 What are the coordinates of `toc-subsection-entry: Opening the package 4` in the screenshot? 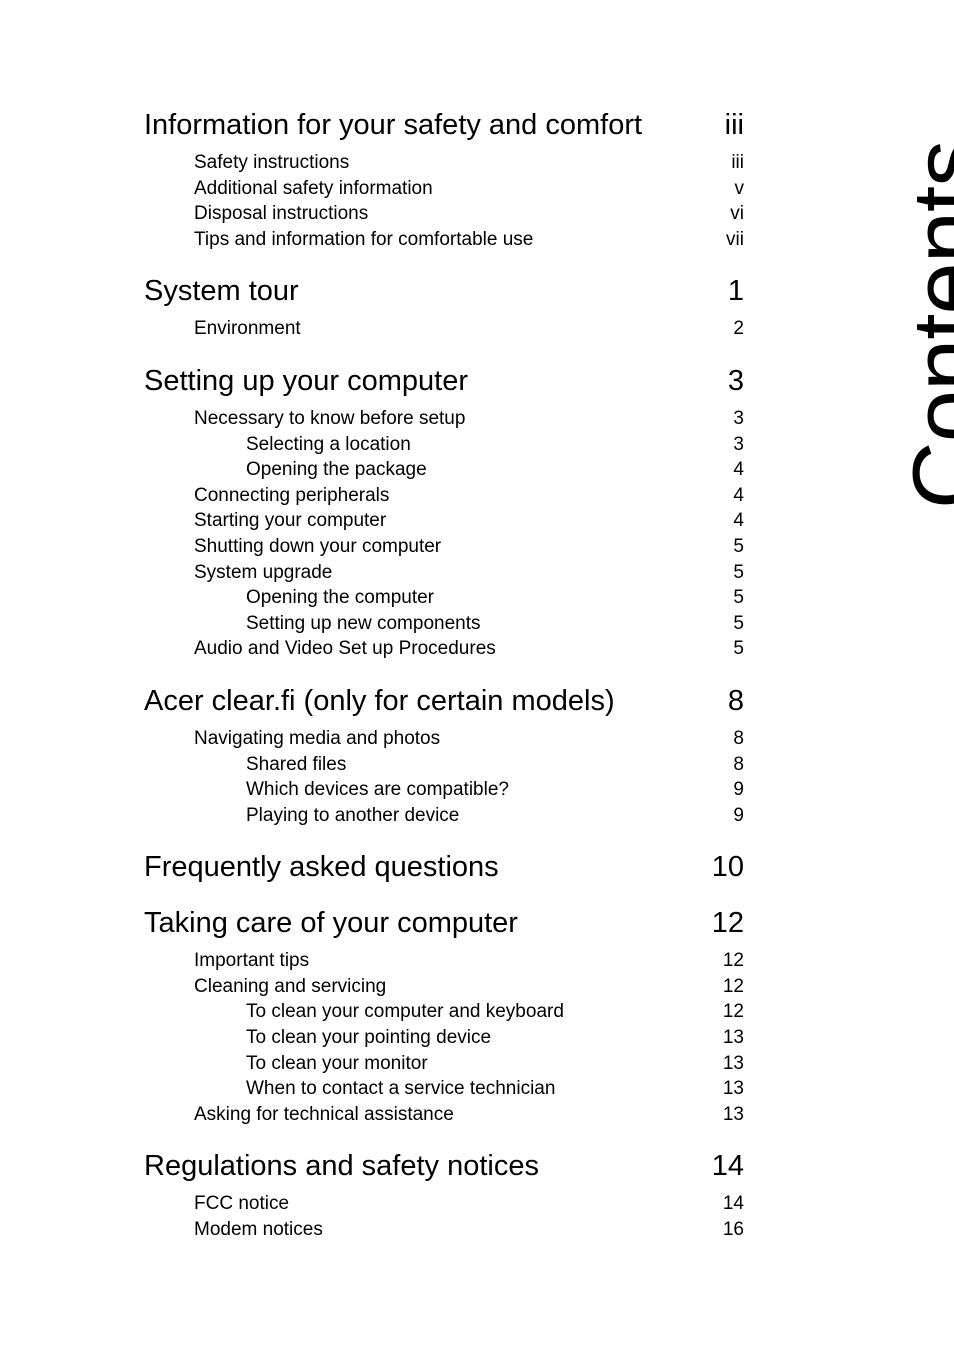 It's located at (495, 470).